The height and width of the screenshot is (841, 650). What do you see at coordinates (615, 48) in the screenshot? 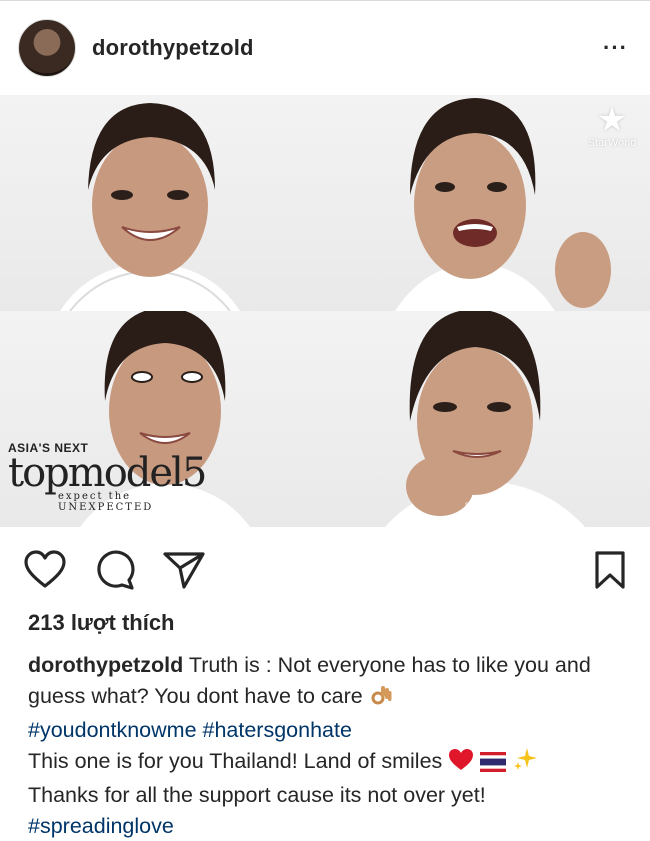
I see `more-options-icon: ···` at bounding box center [615, 48].